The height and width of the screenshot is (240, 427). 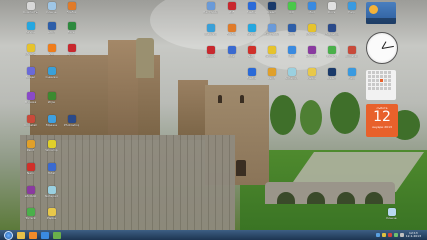 What do you see at coordinates (30, 96) in the screenshot?
I see `music-folder-icon` at bounding box center [30, 96].